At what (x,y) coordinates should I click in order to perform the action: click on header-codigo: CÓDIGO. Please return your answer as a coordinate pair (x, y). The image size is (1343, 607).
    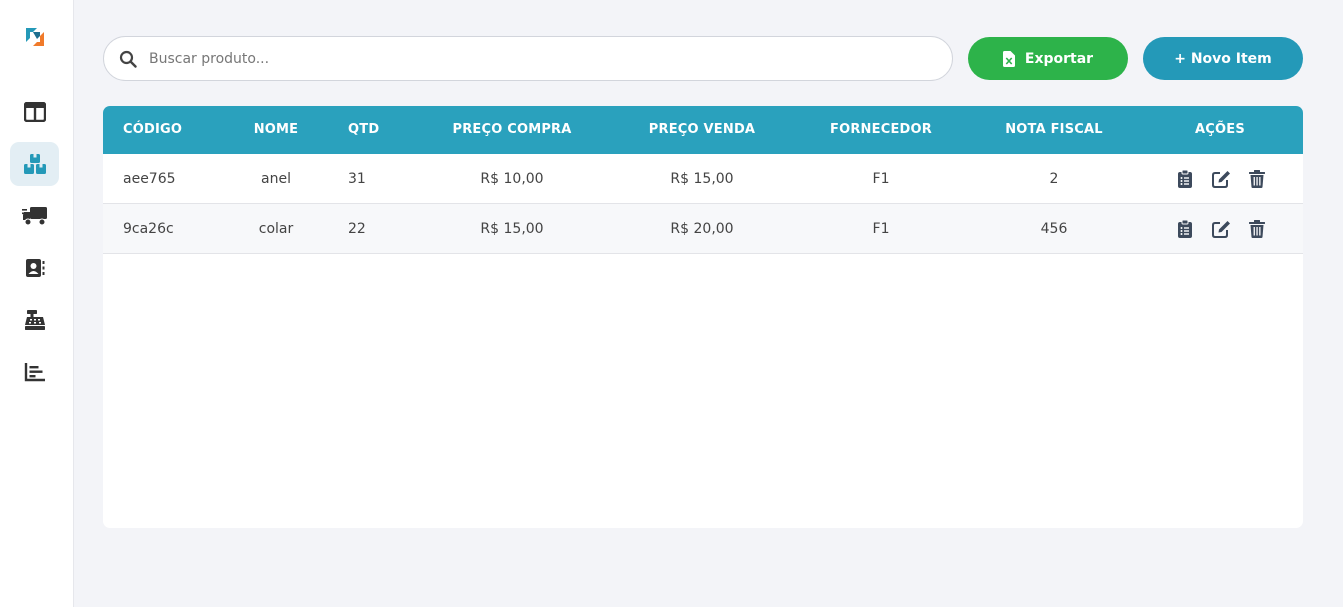
    Looking at the image, I should click on (152, 130).